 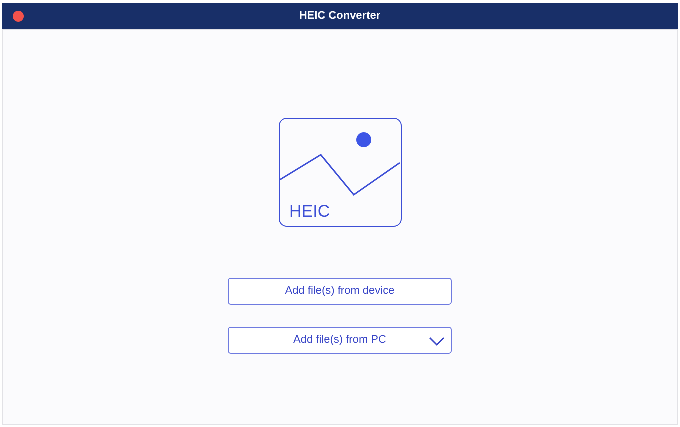 What do you see at coordinates (310, 211) in the screenshot?
I see `format-label: HEIC` at bounding box center [310, 211].